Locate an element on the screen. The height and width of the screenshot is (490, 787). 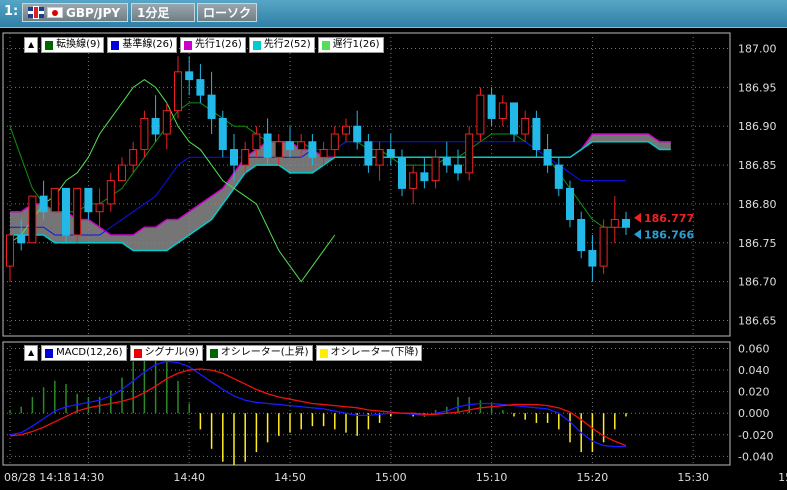
price-marker-label: 186.777 is located at coordinates (669, 218).